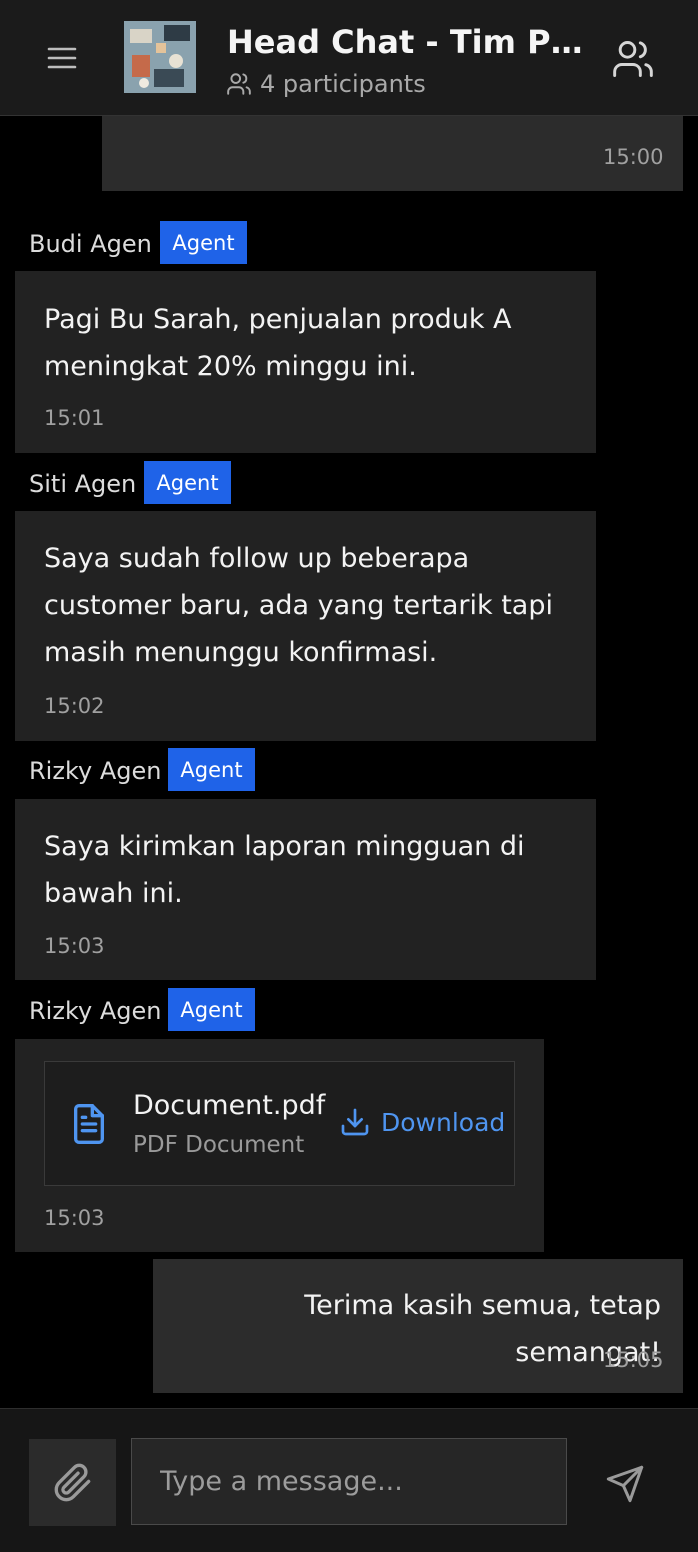 The image size is (698, 1552). I want to click on file-type: PDF Document, so click(219, 1145).